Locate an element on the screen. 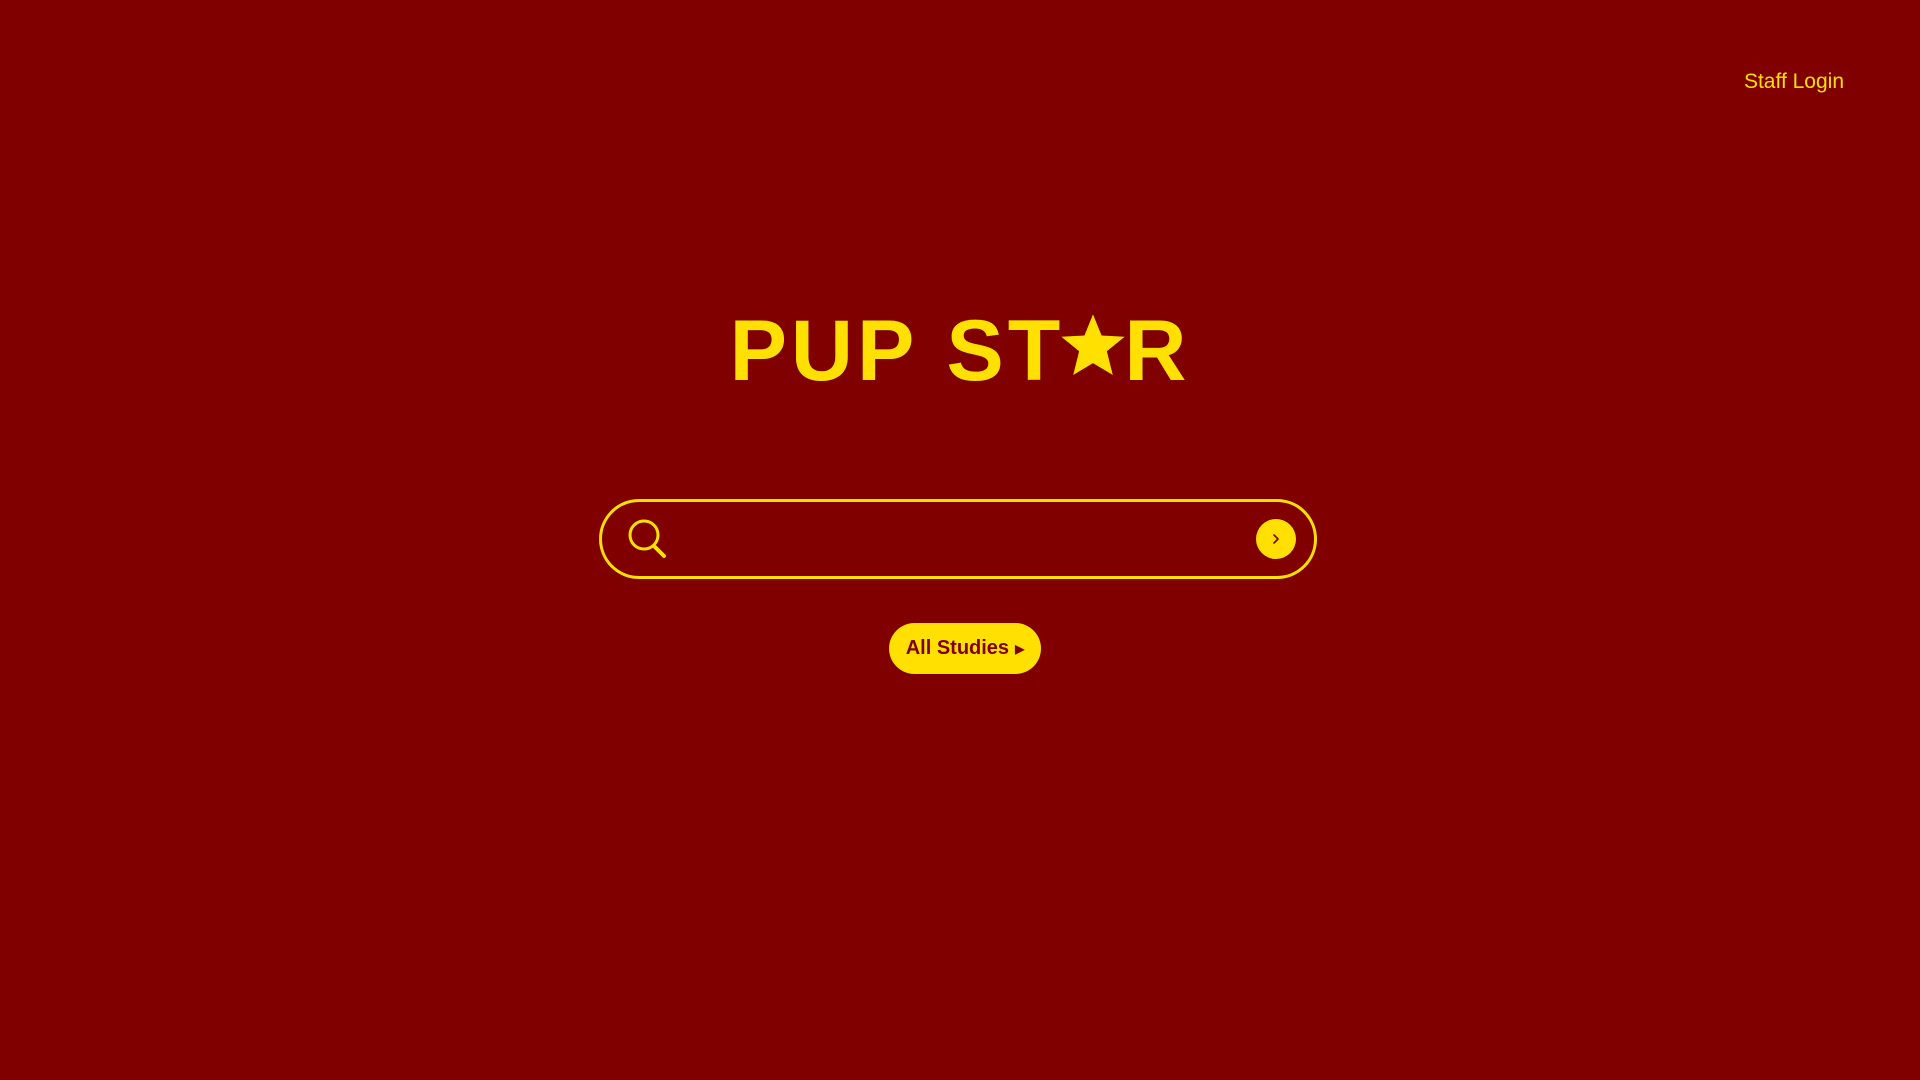  staff-login-link: Staff Login is located at coordinates (1794, 82).